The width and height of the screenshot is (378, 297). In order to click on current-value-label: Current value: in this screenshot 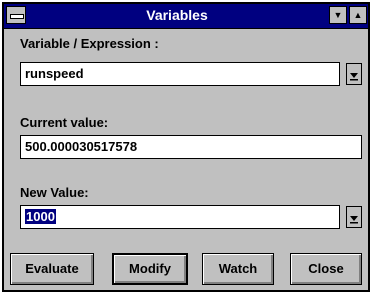, I will do `click(64, 122)`.